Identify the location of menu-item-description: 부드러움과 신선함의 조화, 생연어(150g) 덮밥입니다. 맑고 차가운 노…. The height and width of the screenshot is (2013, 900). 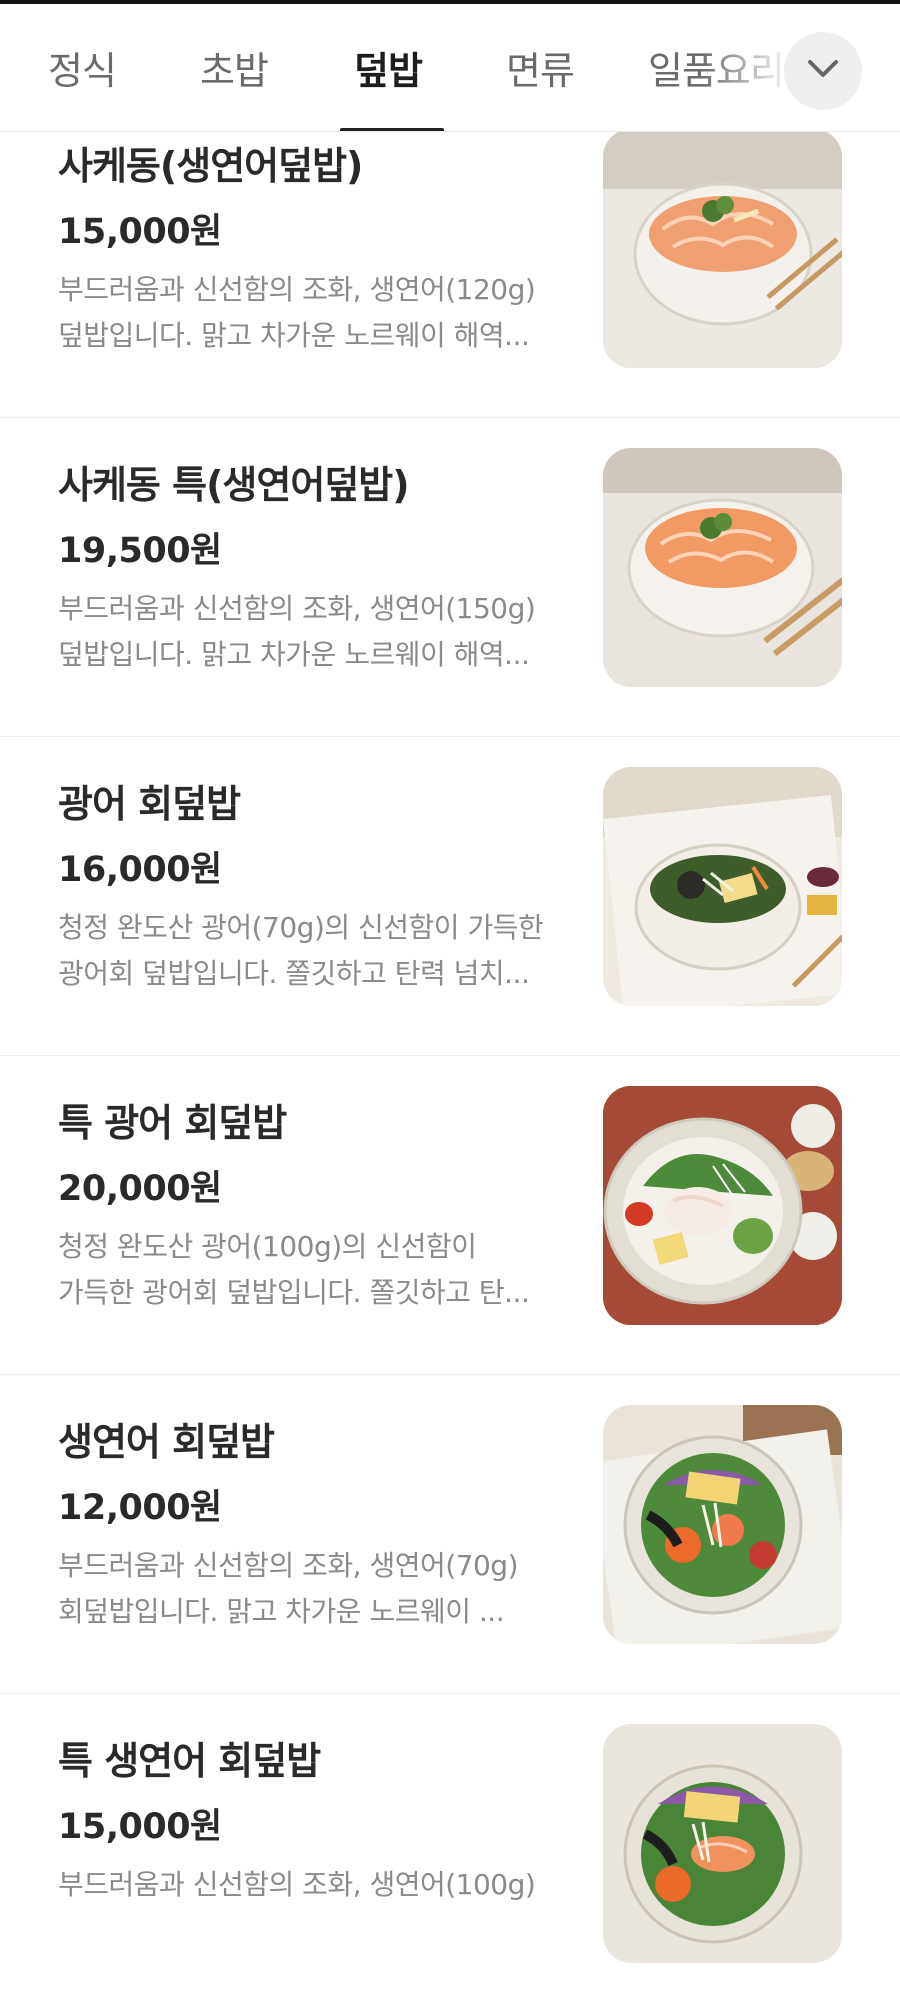
(313, 632).